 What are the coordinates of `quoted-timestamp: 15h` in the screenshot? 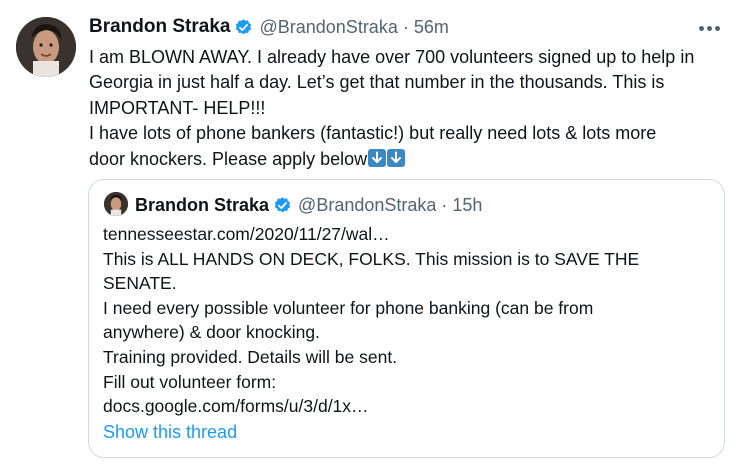 It's located at (467, 205).